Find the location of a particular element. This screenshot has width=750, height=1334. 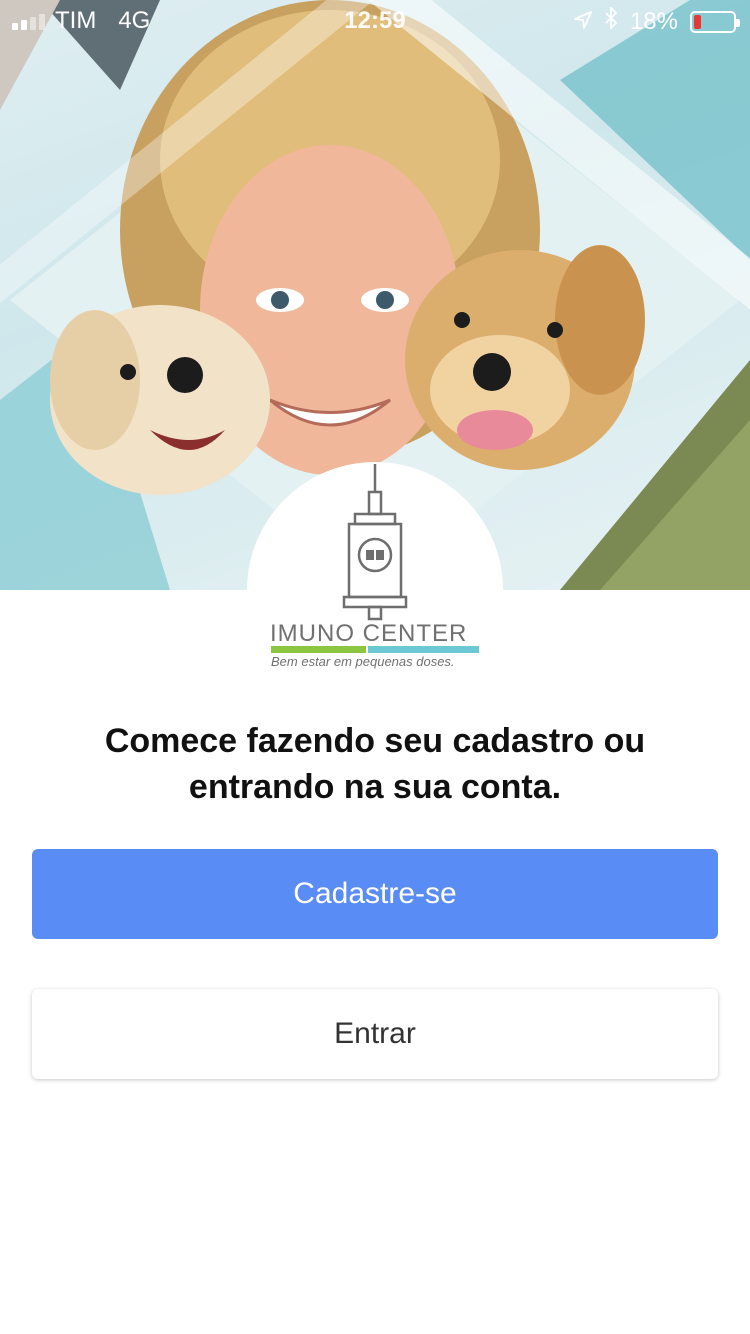

brand-name: IMUNO CENTER is located at coordinates (369, 633).